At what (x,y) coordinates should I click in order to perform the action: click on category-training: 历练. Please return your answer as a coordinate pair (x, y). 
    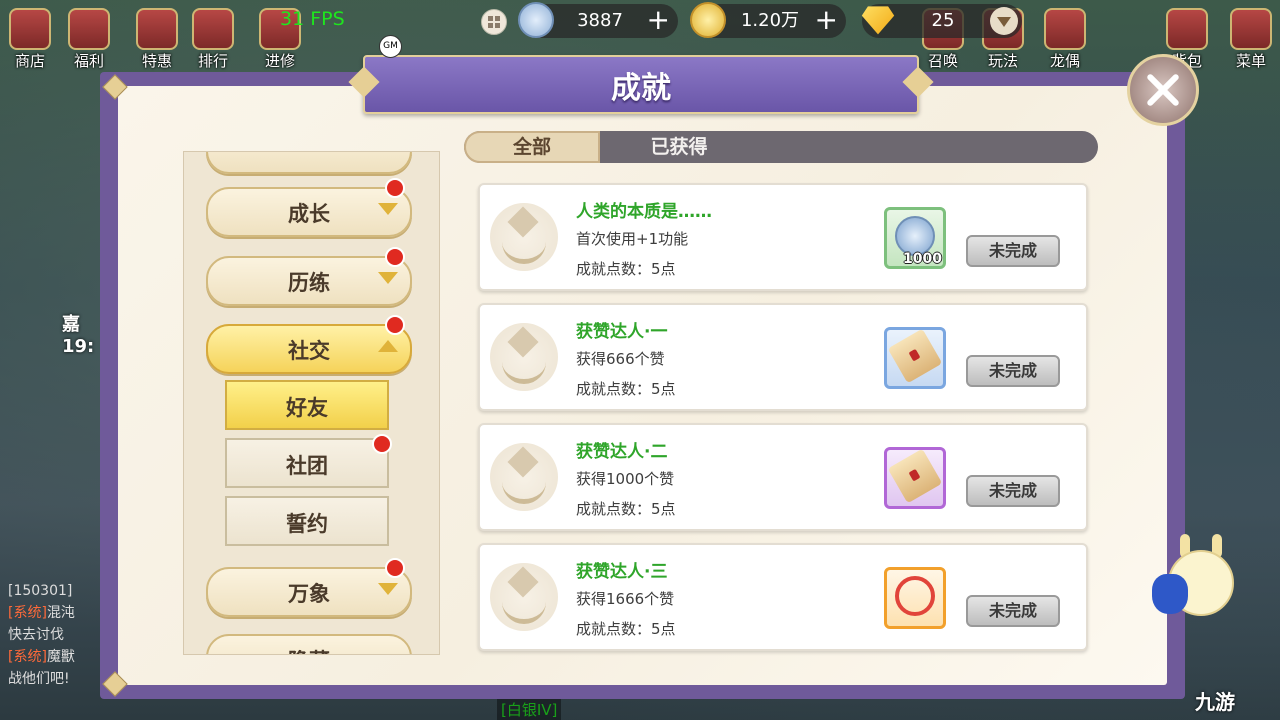
    Looking at the image, I should click on (309, 281).